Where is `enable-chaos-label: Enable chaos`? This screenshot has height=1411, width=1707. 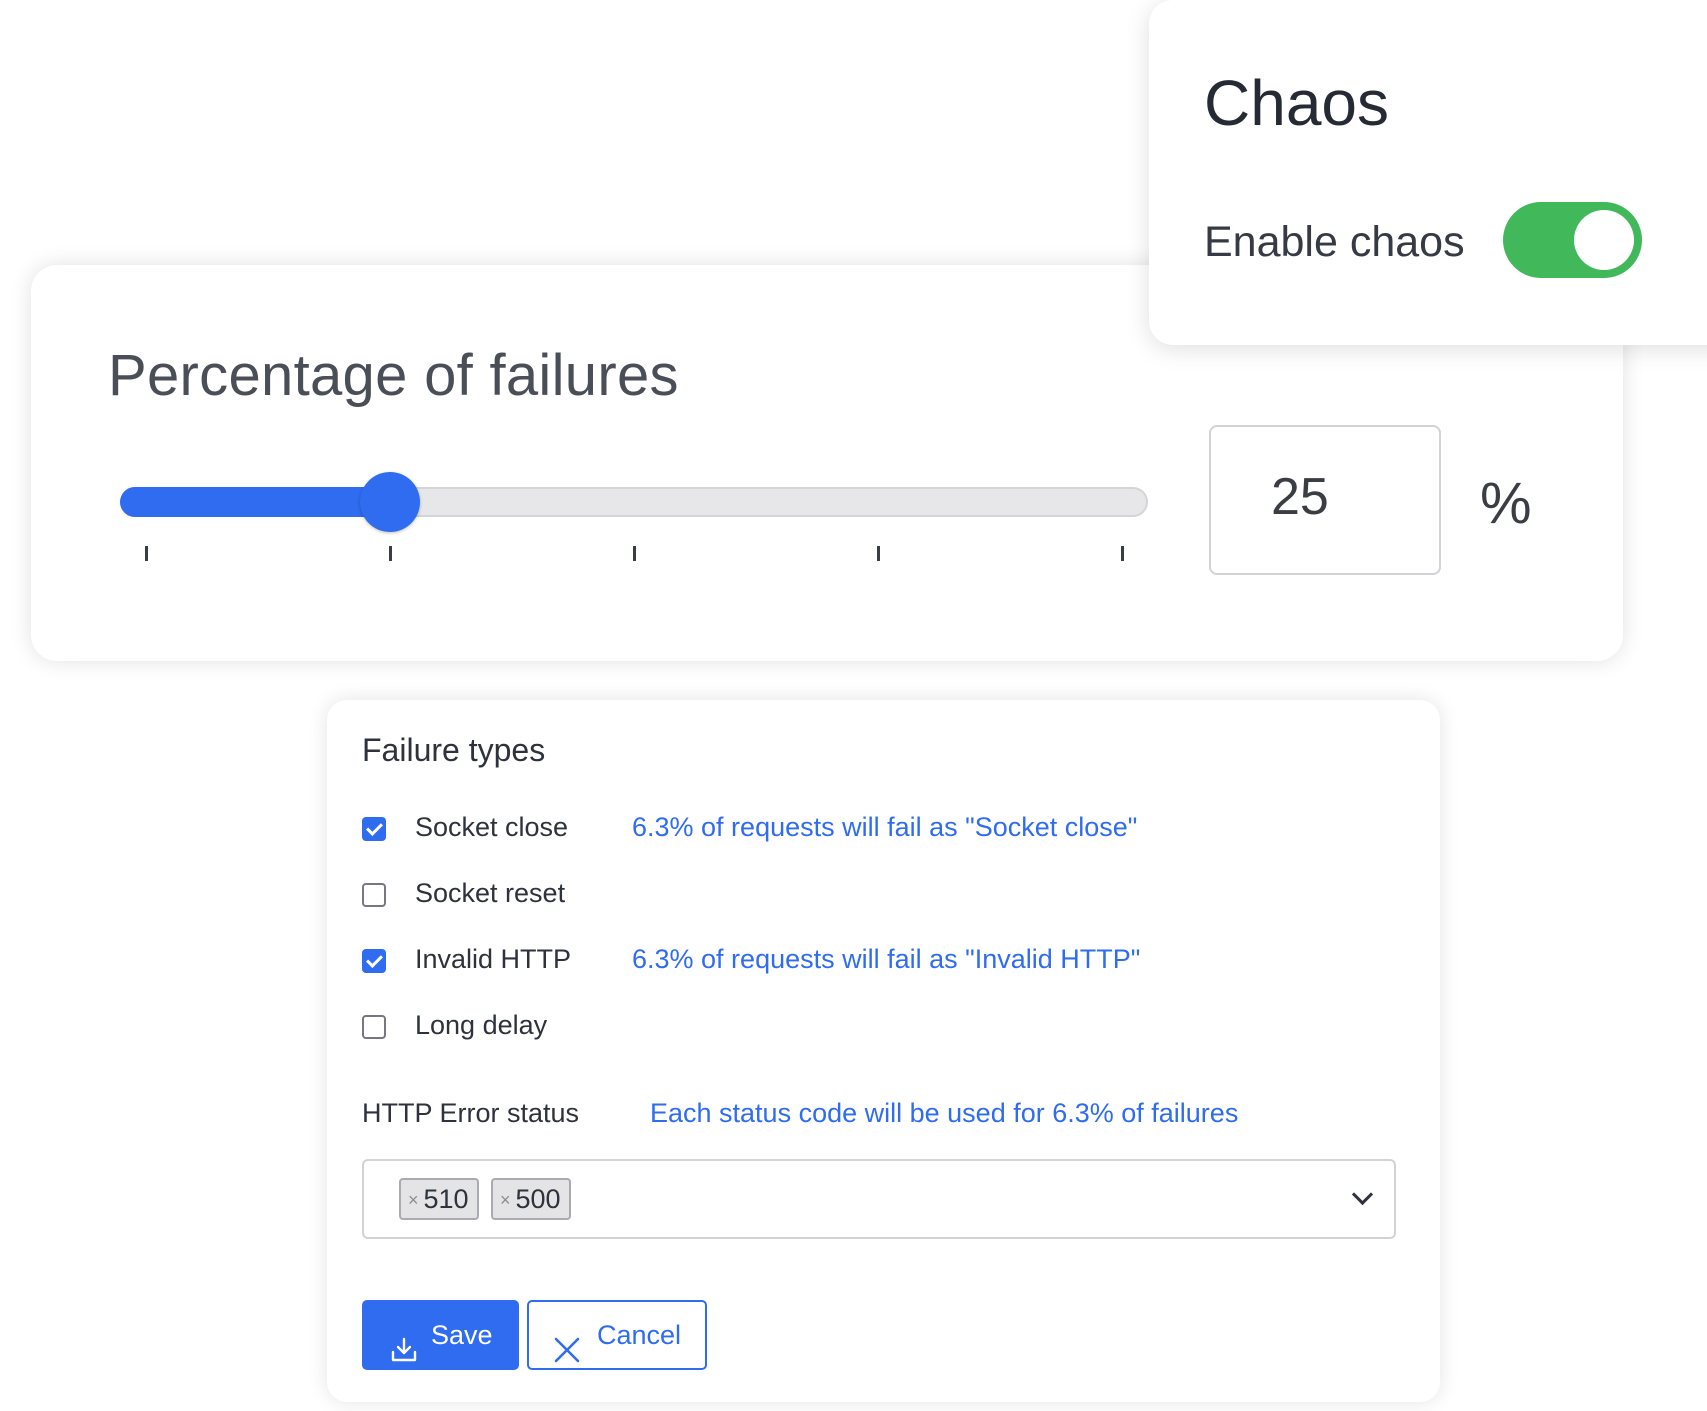
enable-chaos-label: Enable chaos is located at coordinates (1334, 242).